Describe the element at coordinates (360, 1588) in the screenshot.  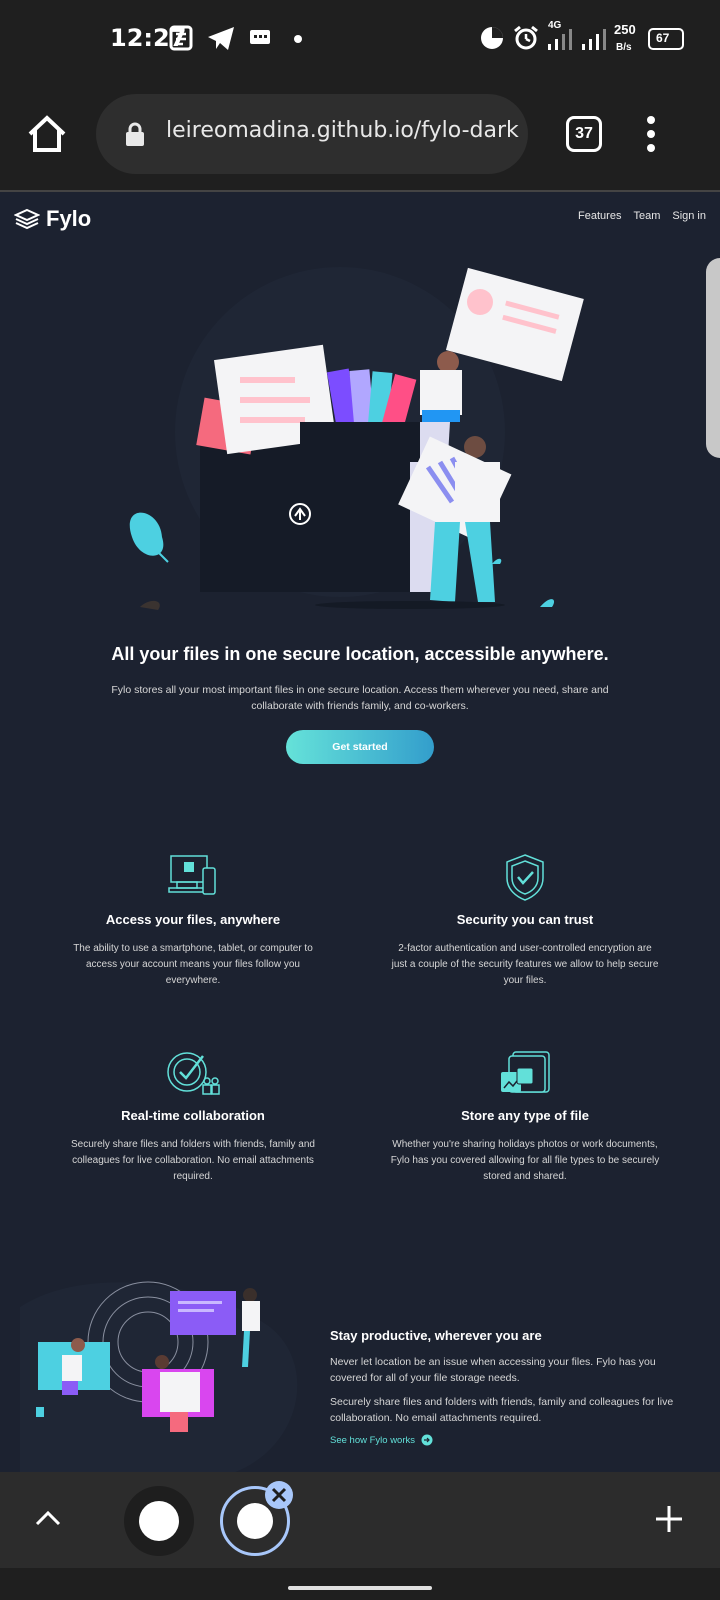
I see `home-indicator` at that location.